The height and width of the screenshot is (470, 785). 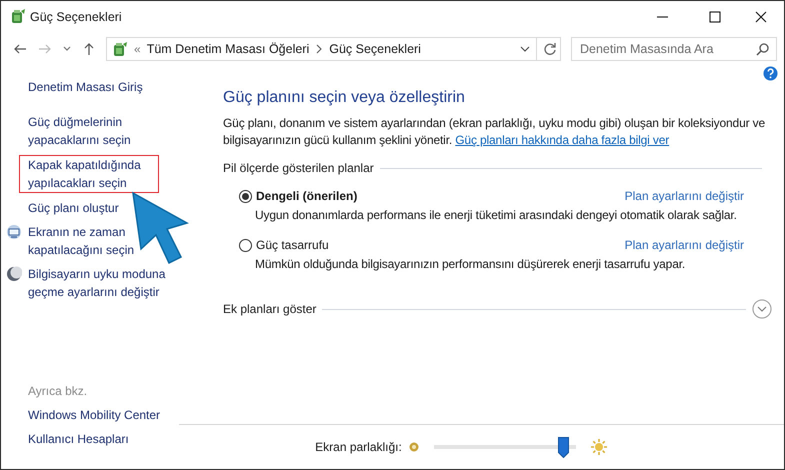 I want to click on chevron-right-icon, so click(x=319, y=49).